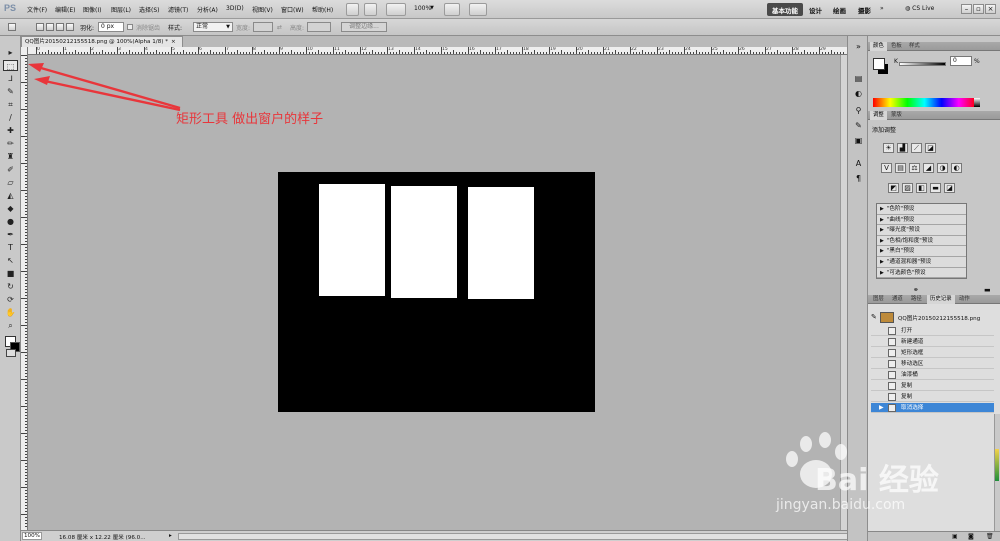 This screenshot has width=1000, height=541. What do you see at coordinates (916, 299) in the screenshot?
I see `tab-paths: 路径` at bounding box center [916, 299].